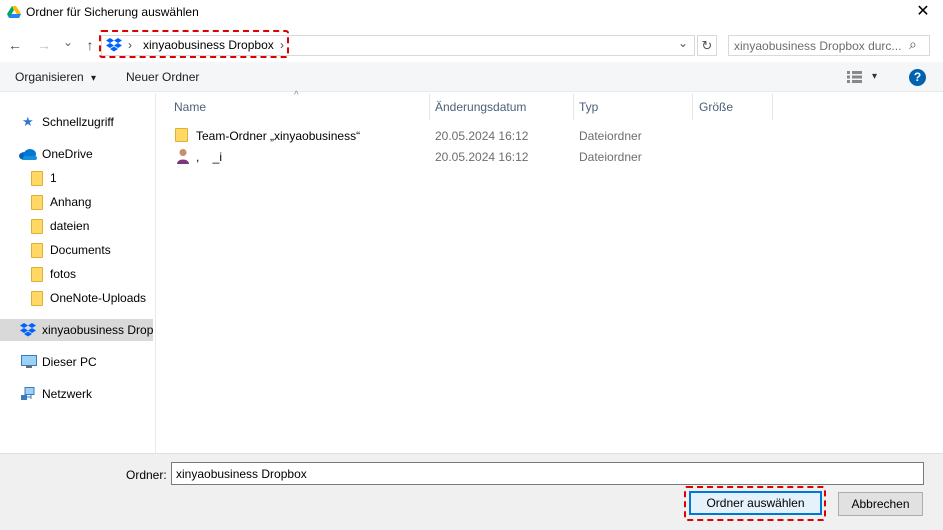 This screenshot has height=530, width=943. What do you see at coordinates (28, 121) in the screenshot?
I see `star-icon: ★` at bounding box center [28, 121].